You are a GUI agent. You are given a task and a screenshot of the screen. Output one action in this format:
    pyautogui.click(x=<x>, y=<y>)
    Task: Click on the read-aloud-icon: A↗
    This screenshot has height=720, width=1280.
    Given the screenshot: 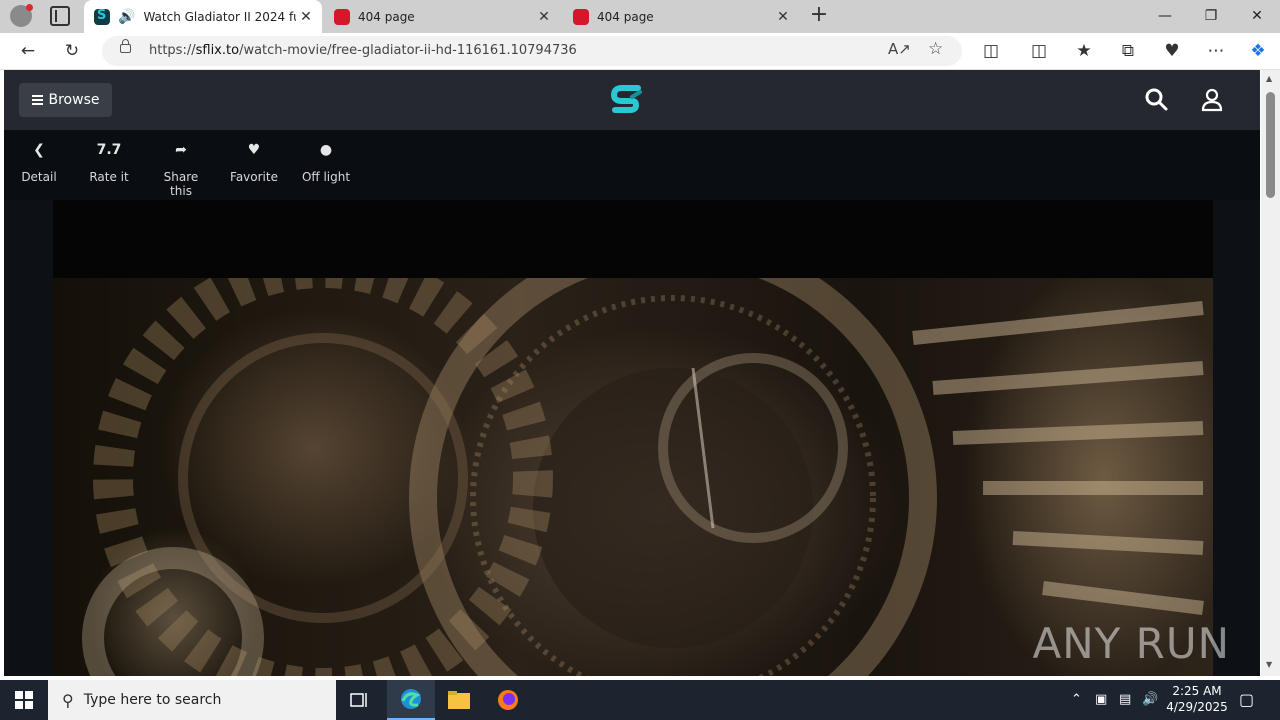 What is the action you would take?
    pyautogui.click(x=899, y=49)
    